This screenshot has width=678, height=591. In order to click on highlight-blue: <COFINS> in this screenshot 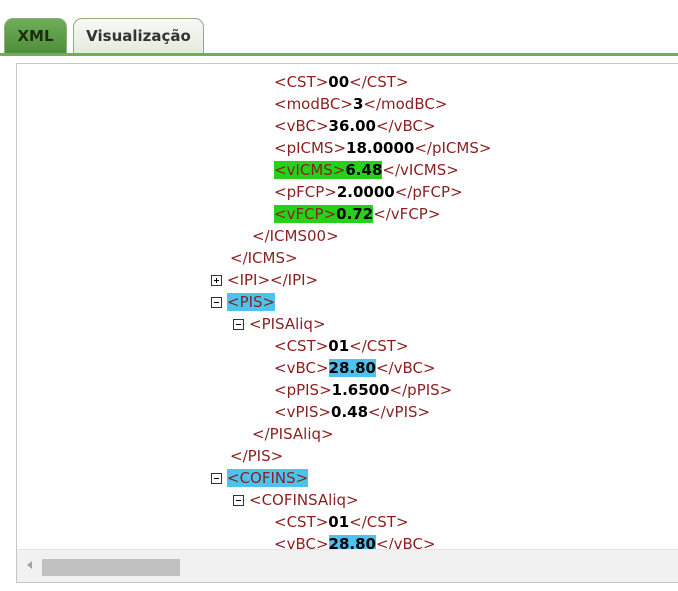, I will do `click(268, 478)`.